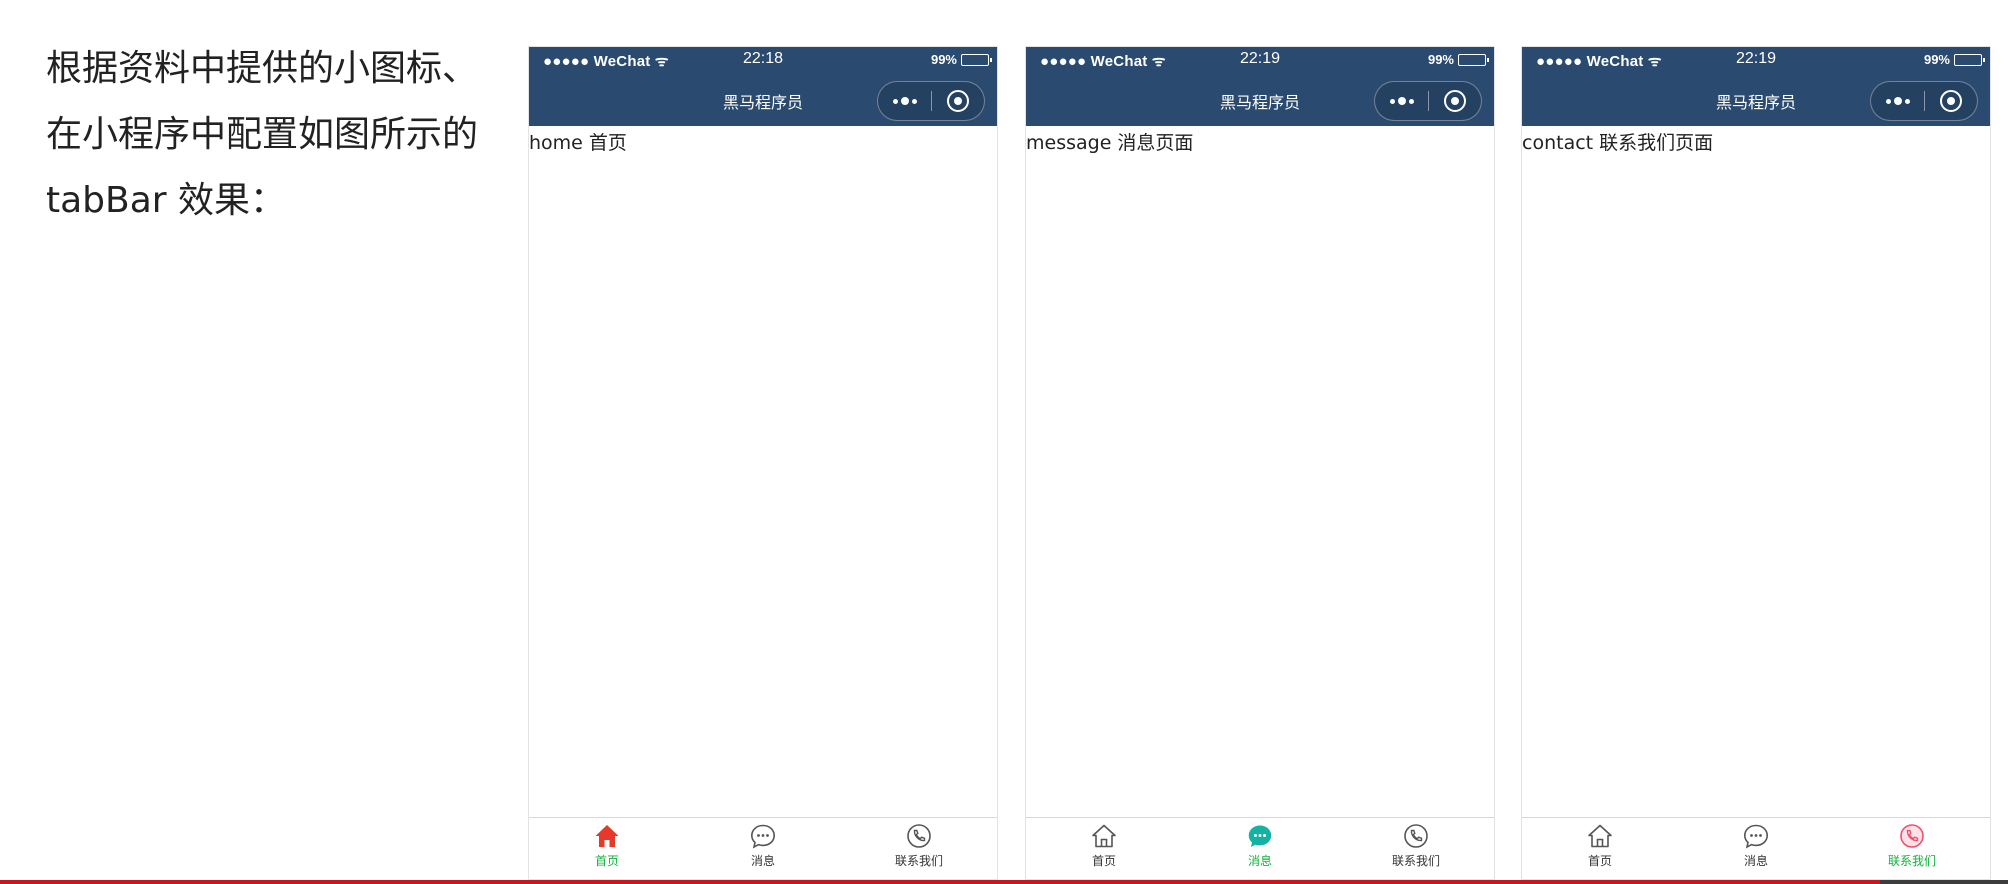 The width and height of the screenshot is (2008, 884). I want to click on corner-mark, so click(1944, 882).